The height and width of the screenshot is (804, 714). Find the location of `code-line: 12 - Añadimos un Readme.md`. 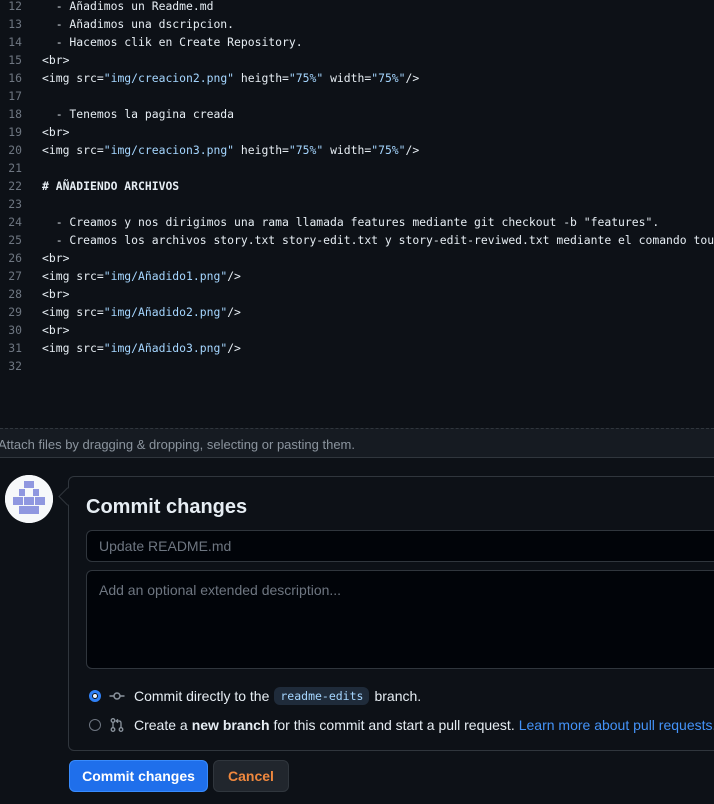

code-line: 12 - Añadimos un Readme.md is located at coordinates (357, 7).